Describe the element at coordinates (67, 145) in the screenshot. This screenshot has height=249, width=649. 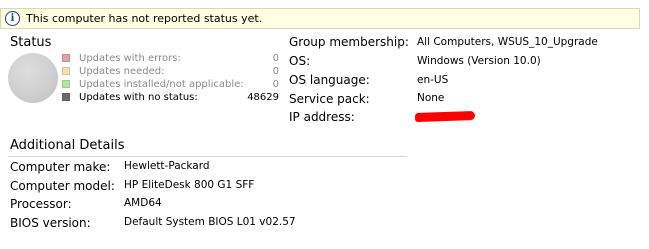
I see `additional-details-title: Additional Details` at that location.